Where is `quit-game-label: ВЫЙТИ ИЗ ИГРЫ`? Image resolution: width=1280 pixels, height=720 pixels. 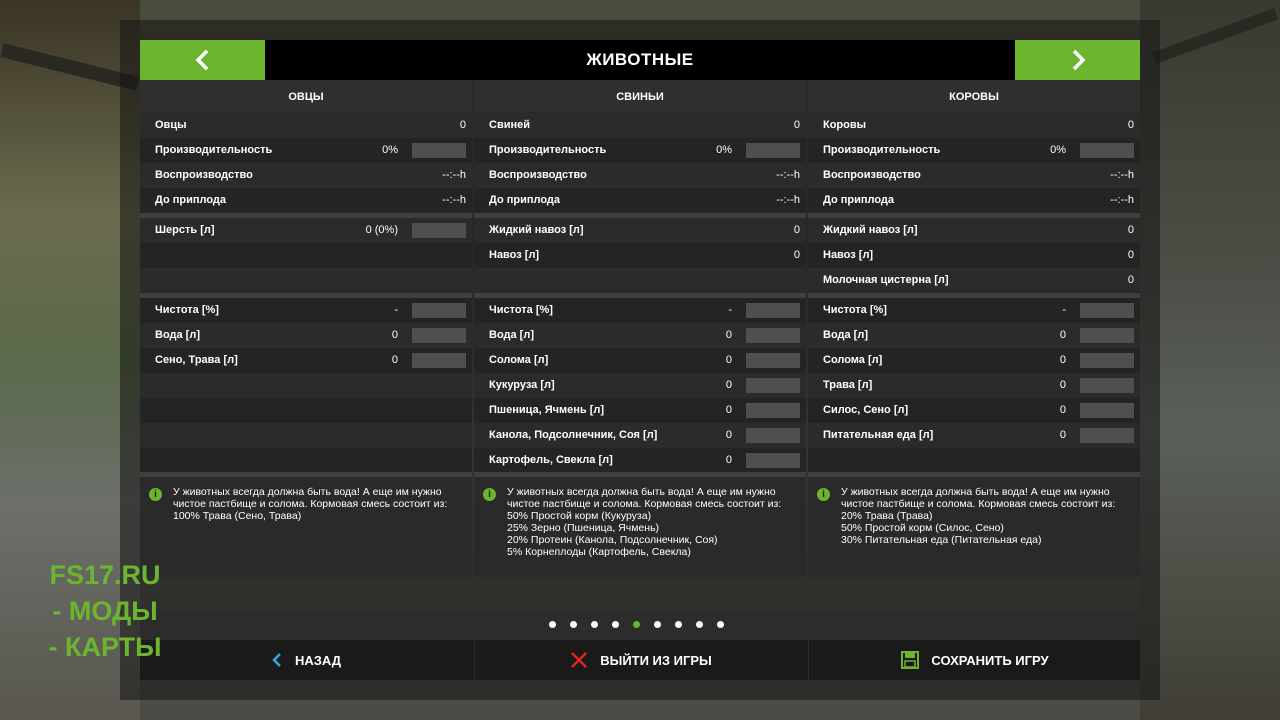 quit-game-label: ВЫЙТИ ИЗ ИГРЫ is located at coordinates (656, 660).